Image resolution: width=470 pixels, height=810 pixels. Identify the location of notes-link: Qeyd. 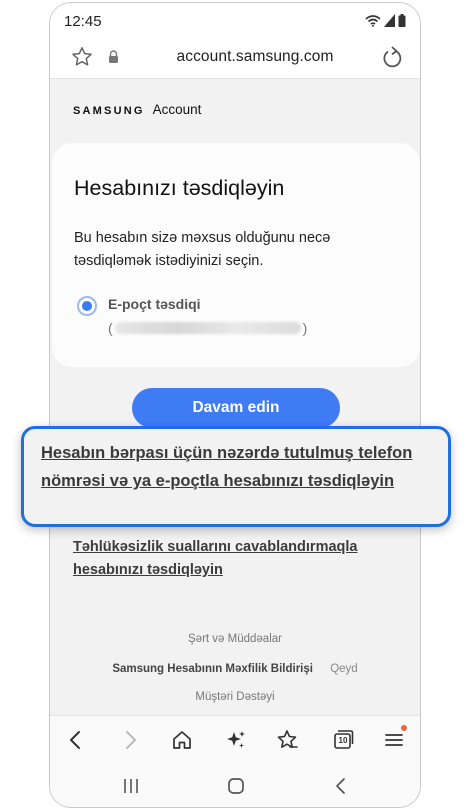
(344, 669).